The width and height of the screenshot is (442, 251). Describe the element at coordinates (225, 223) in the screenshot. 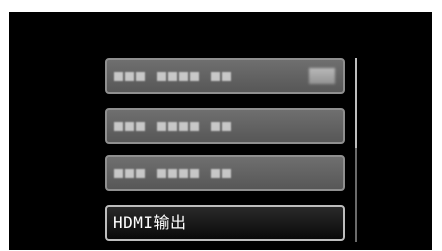

I see `menu-item-hdmi-output: HDMI输出` at that location.